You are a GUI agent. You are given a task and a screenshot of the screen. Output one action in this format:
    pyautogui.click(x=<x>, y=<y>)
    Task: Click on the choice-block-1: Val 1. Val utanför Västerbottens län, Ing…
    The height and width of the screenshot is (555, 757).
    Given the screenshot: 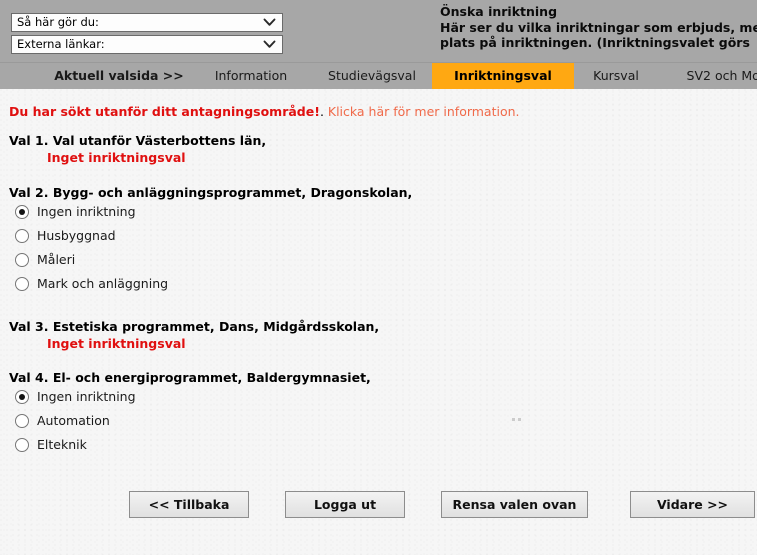 What is the action you would take?
    pyautogui.click(x=289, y=149)
    